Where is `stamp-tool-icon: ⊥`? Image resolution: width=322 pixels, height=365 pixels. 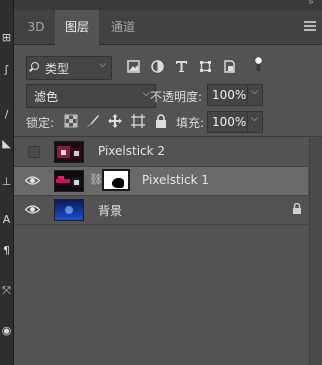 stamp-tool-icon: ⊥ is located at coordinates (6, 182).